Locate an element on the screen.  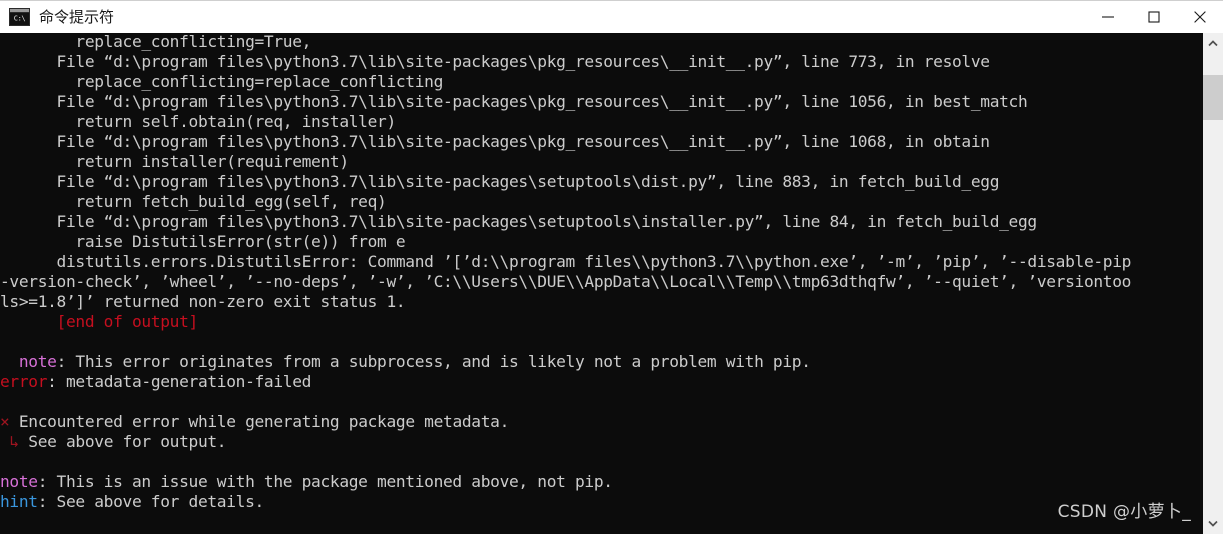
console-line: return installer(requirement) is located at coordinates (565, 162).